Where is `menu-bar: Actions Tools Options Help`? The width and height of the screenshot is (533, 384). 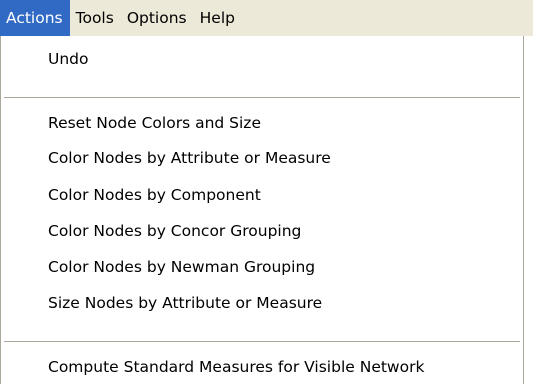 menu-bar: Actions Tools Options Help is located at coordinates (266, 18).